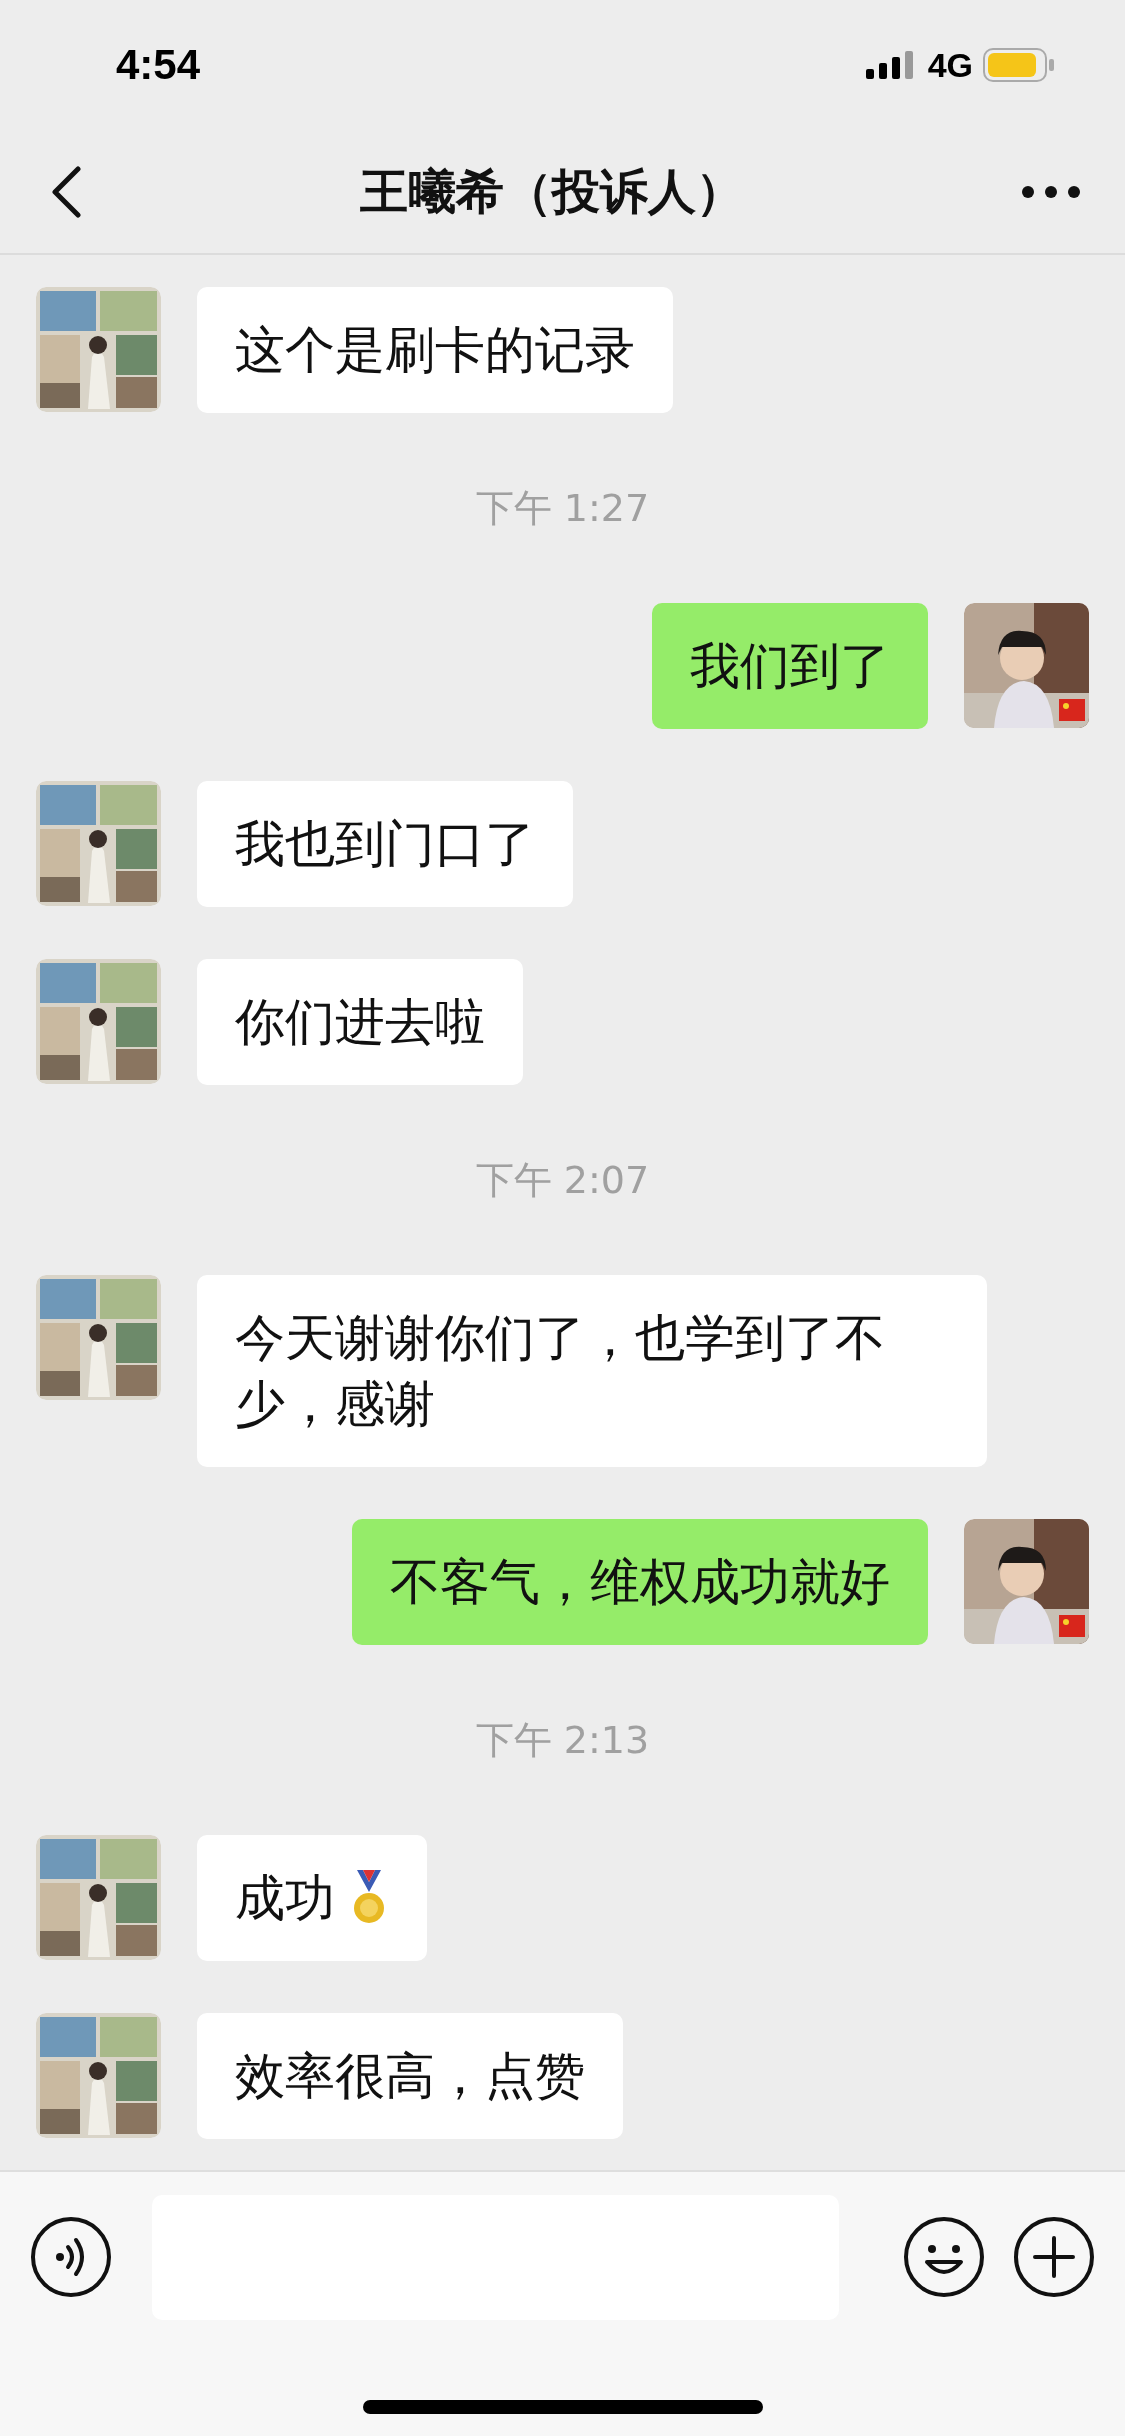 Image resolution: width=1125 pixels, height=2436 pixels. I want to click on timestamp: 下午 1:27, so click(562, 508).